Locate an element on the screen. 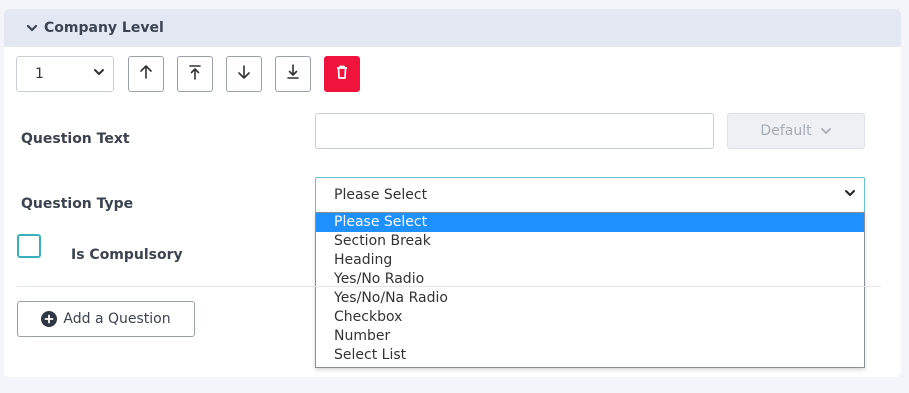 Image resolution: width=909 pixels, height=393 pixels. move-bottom-icon is located at coordinates (293, 74).